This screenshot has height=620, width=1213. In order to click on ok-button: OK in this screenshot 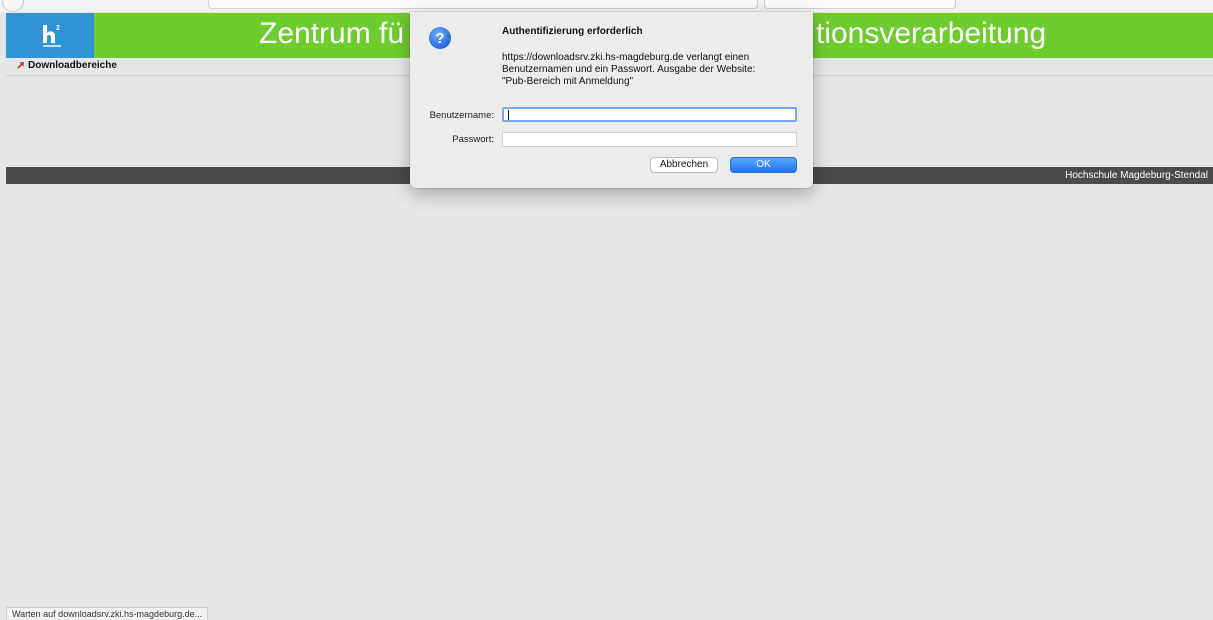, I will do `click(763, 165)`.